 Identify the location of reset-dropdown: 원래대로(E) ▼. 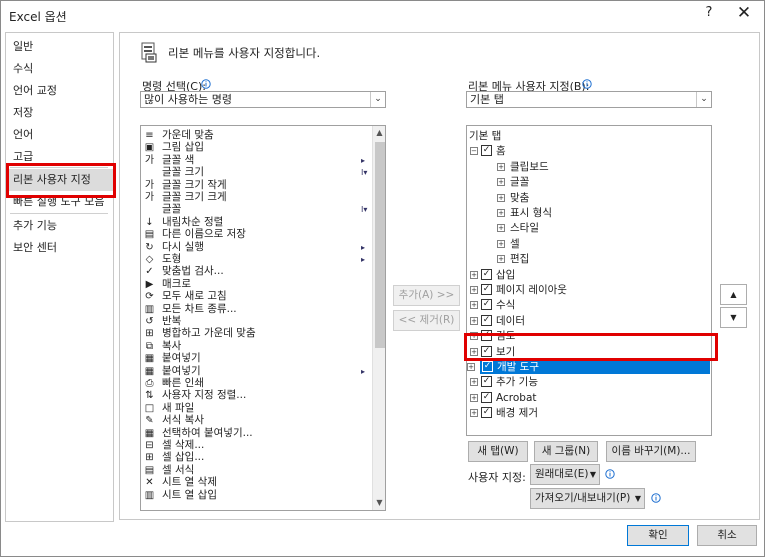
(565, 474).